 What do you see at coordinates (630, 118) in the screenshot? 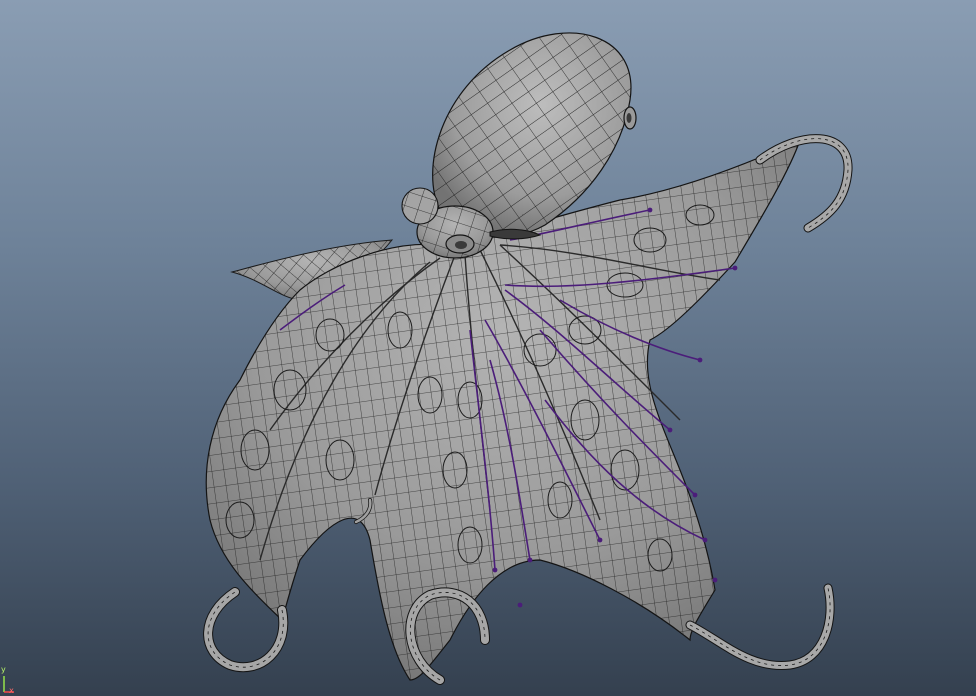
I see `far-eye` at bounding box center [630, 118].